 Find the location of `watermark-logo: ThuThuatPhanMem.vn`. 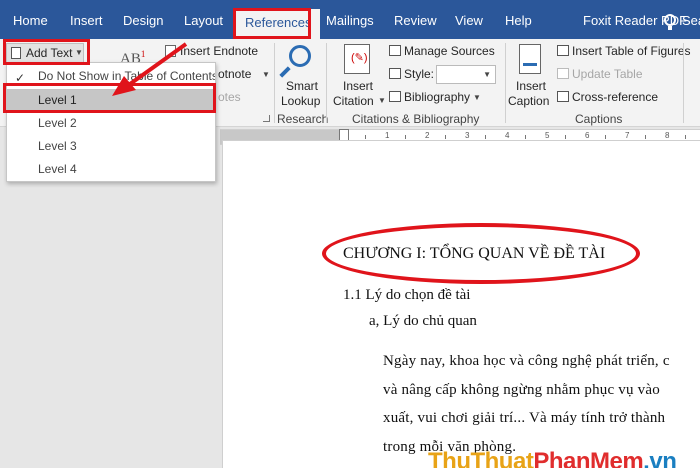

watermark-logo: ThuThuatPhanMem.vn is located at coordinates (552, 458).